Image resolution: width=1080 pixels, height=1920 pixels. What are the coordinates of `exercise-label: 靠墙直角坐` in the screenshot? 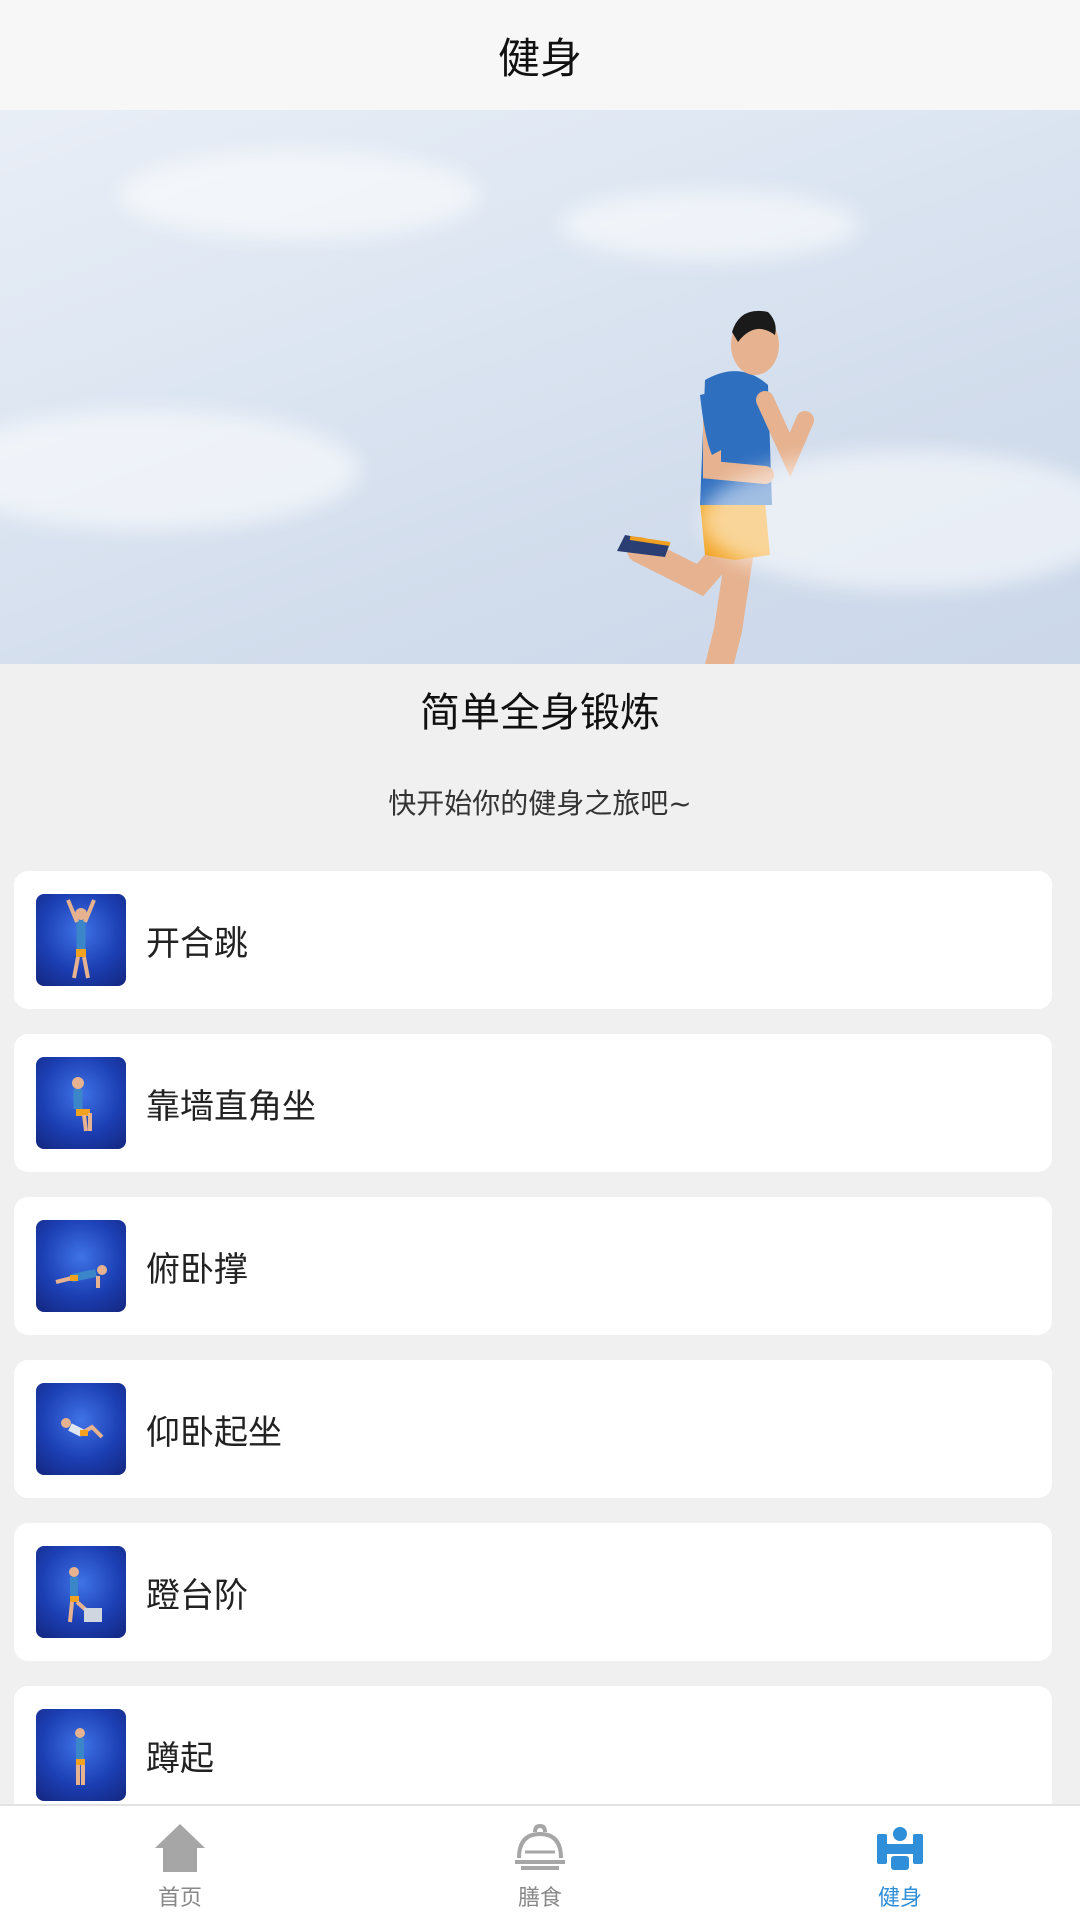 It's located at (231, 1106).